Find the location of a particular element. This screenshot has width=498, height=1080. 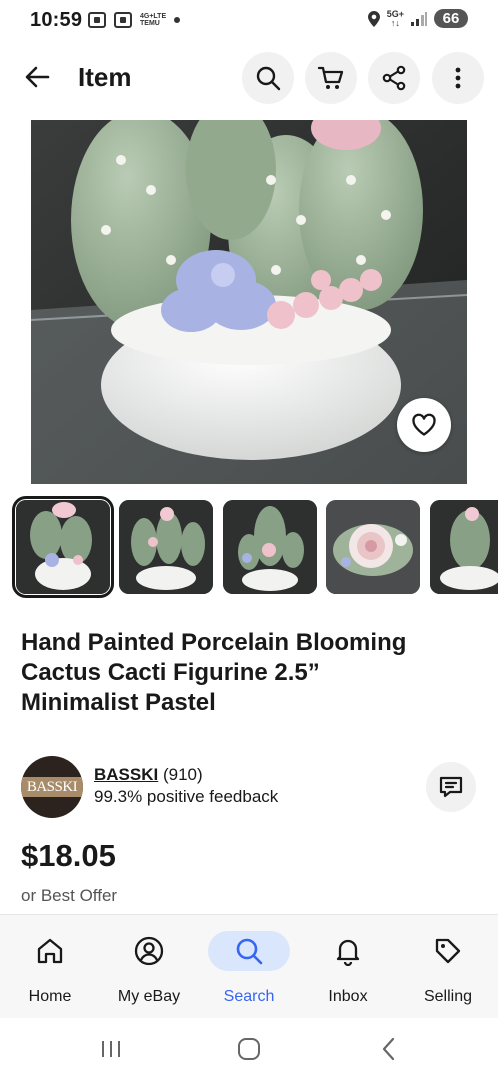

watch-favorite-button is located at coordinates (424, 425).